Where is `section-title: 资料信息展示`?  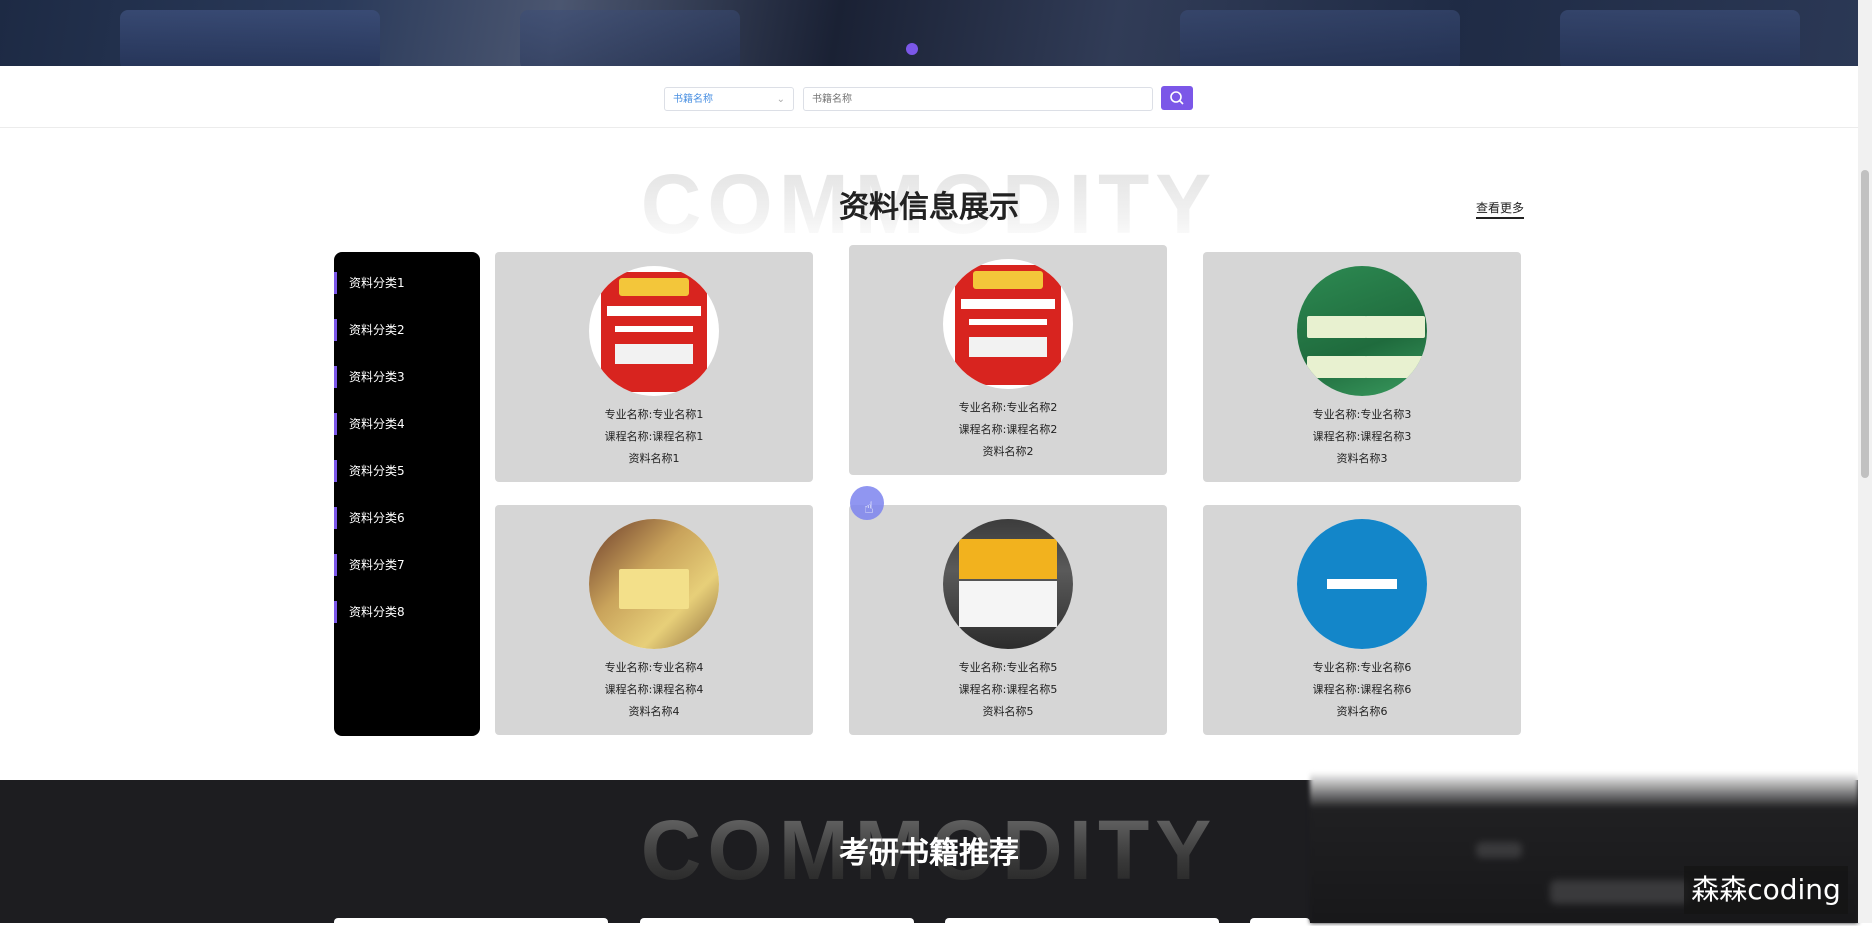
section-title: 资料信息展示 is located at coordinates (929, 207).